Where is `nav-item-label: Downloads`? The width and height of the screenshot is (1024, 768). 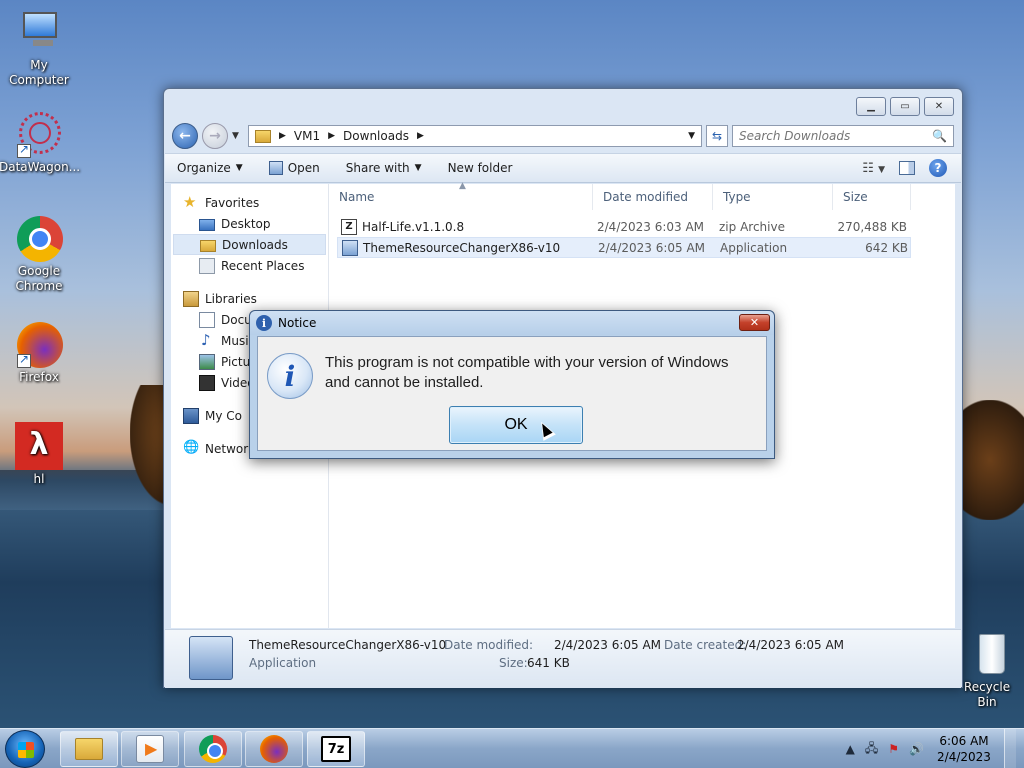 nav-item-label: Downloads is located at coordinates (255, 244).